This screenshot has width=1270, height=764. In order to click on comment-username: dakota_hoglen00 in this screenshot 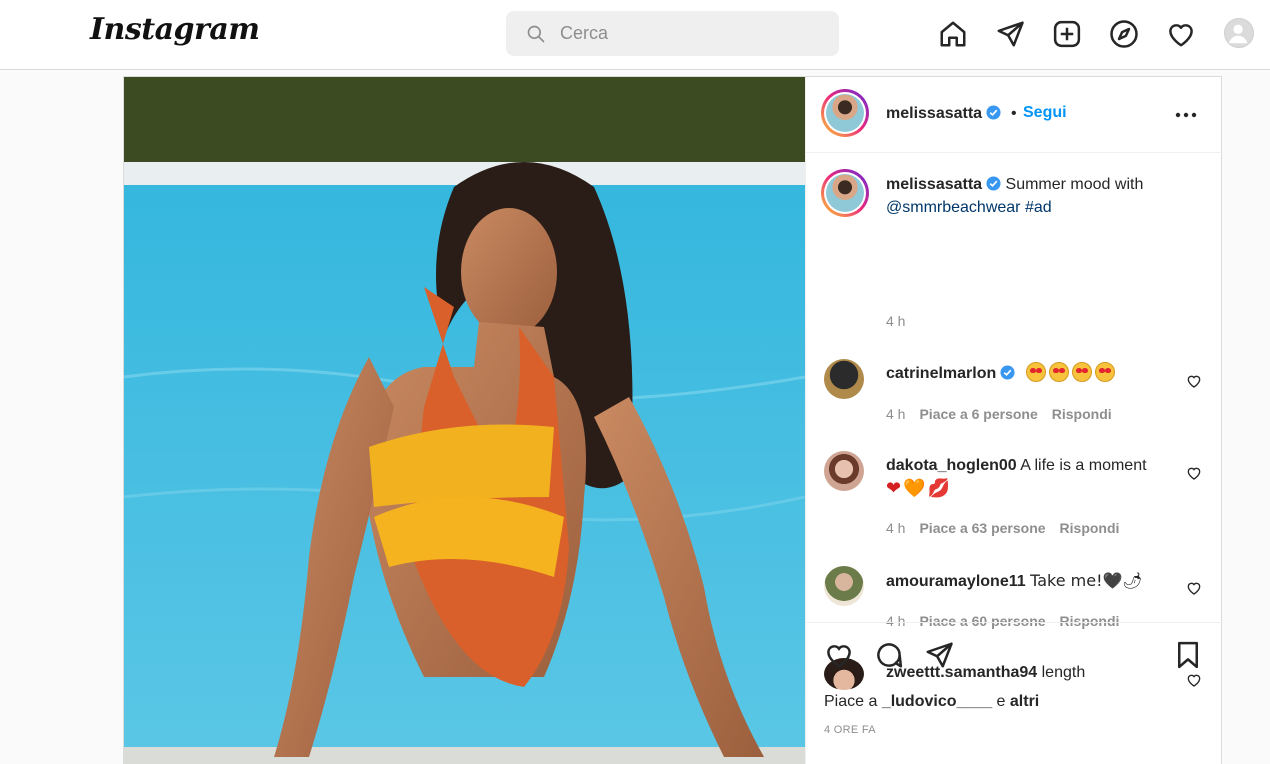, I will do `click(951, 465)`.